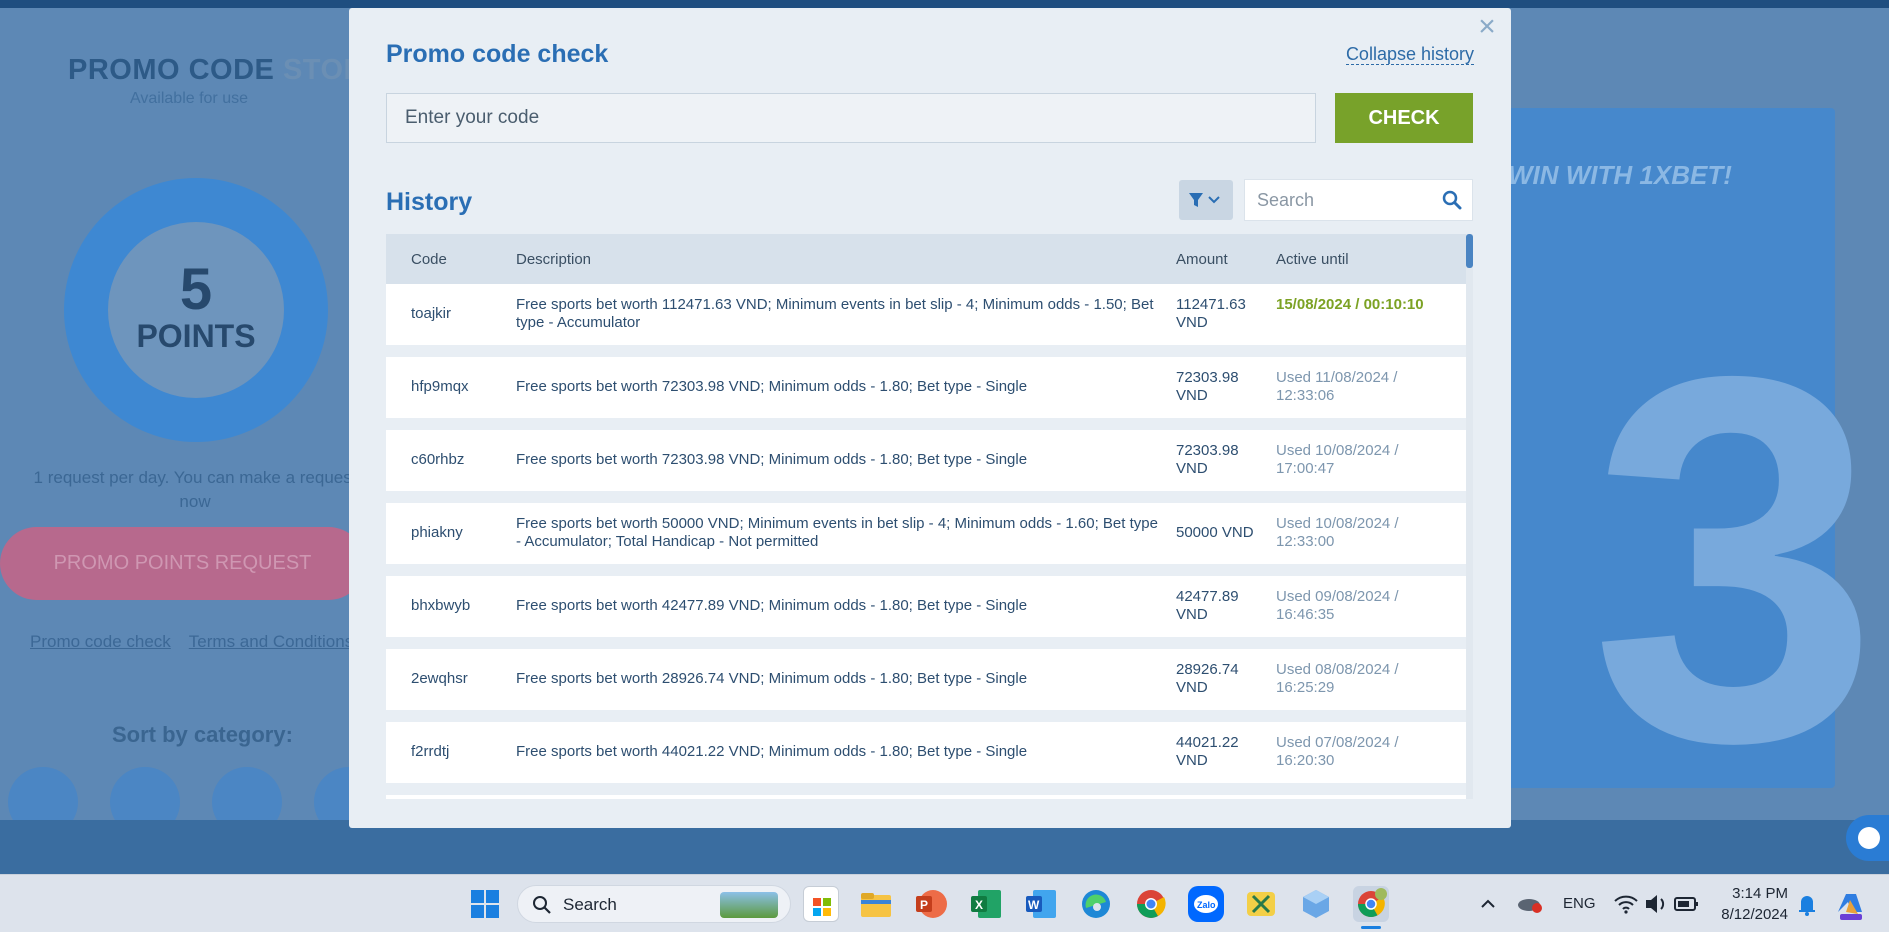 This screenshot has height=932, width=1889. I want to click on row-code: 2ewqhsr, so click(439, 678).